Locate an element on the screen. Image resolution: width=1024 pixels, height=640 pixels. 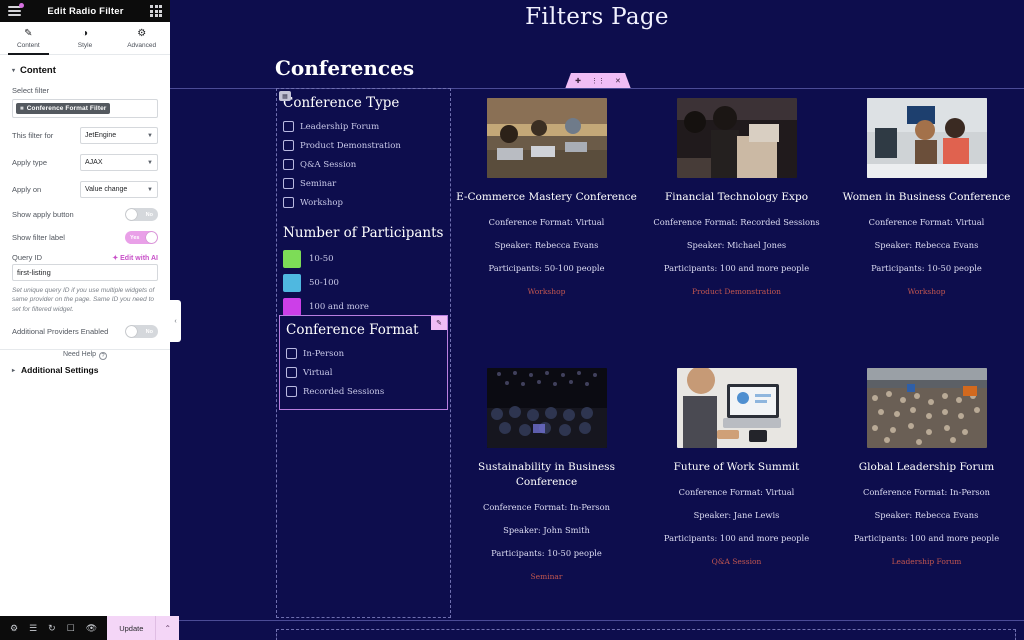
checkbox-item: Recorded Sessions is located at coordinates (363, 391).